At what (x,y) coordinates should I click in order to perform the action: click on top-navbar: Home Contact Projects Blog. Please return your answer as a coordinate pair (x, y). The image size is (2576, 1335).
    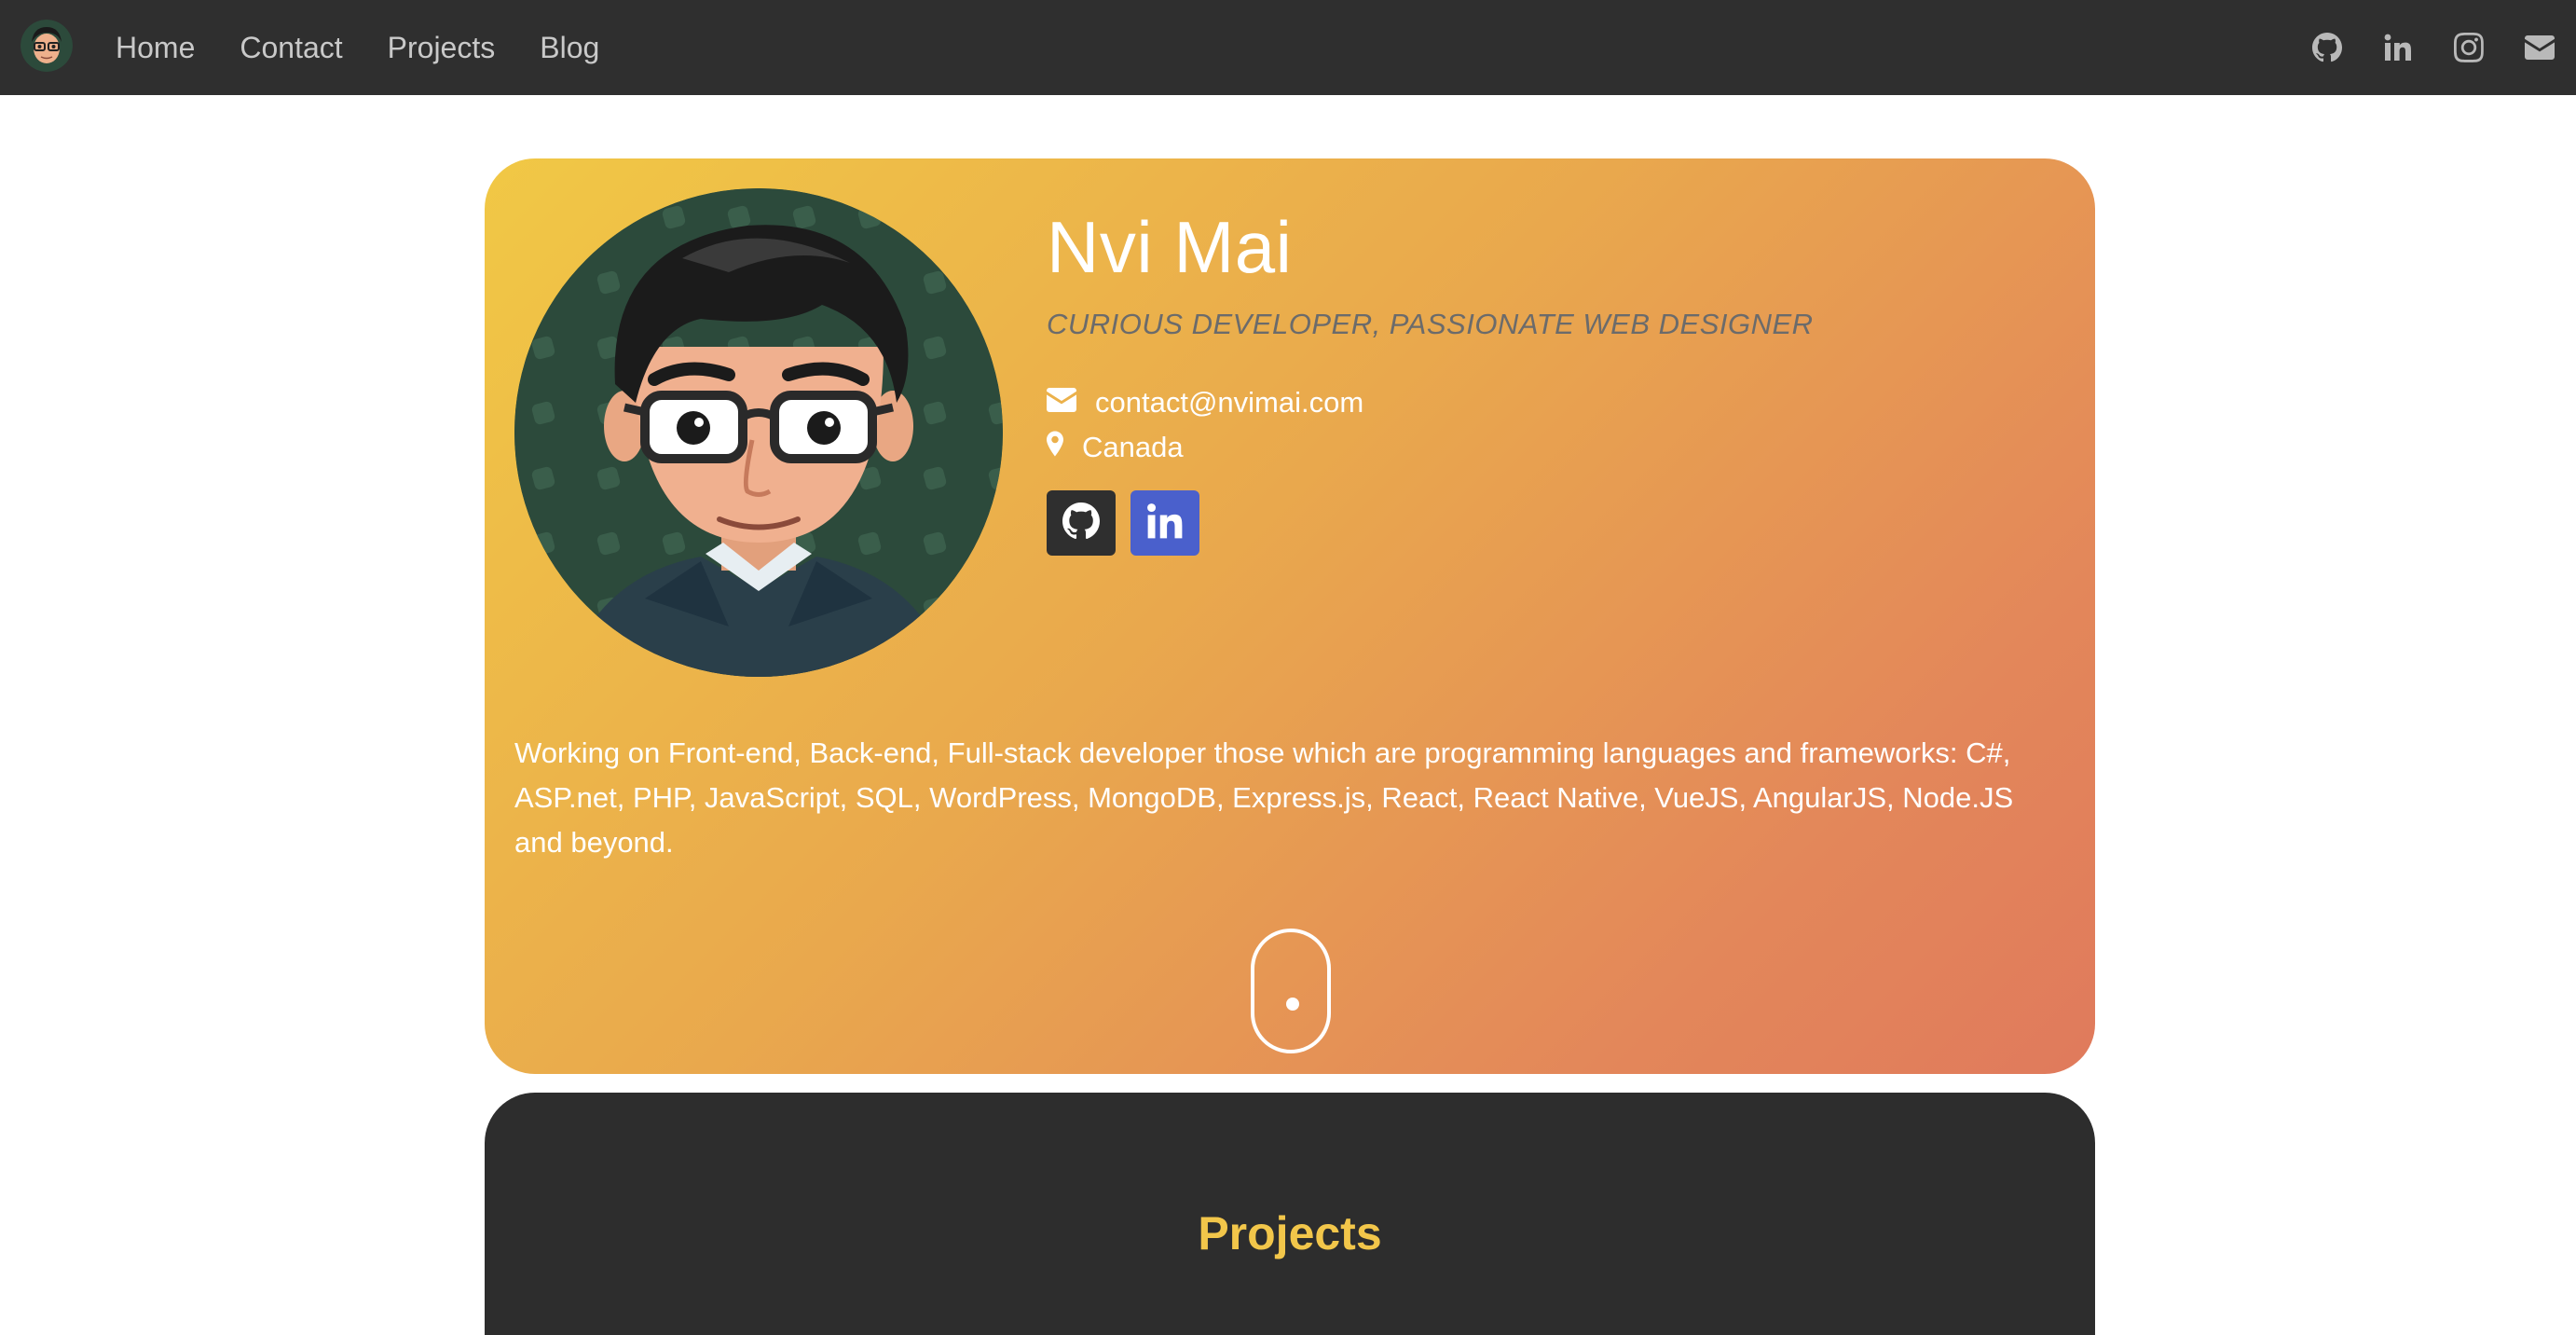
    Looking at the image, I should click on (1288, 47).